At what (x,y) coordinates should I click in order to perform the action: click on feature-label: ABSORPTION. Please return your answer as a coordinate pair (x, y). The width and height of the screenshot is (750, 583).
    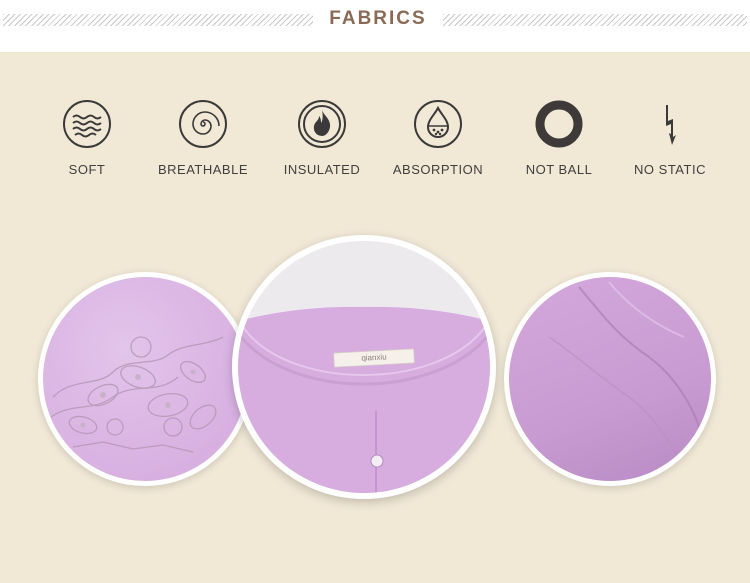
    Looking at the image, I should click on (438, 169).